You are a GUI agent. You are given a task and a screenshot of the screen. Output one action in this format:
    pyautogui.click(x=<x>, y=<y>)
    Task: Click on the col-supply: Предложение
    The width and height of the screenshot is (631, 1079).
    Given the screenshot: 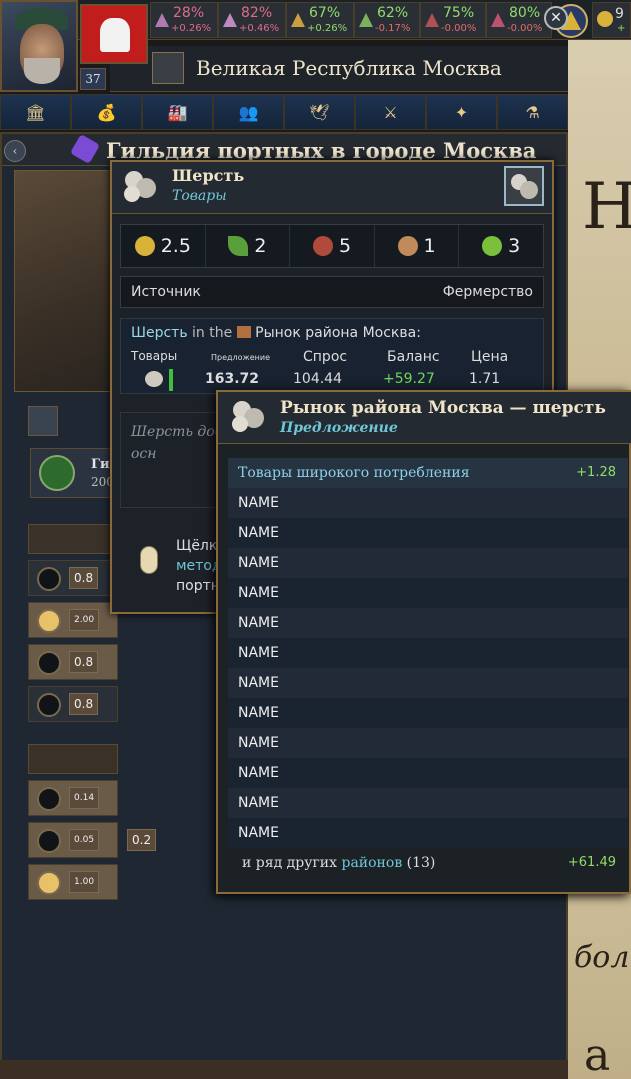 What is the action you would take?
    pyautogui.click(x=241, y=357)
    